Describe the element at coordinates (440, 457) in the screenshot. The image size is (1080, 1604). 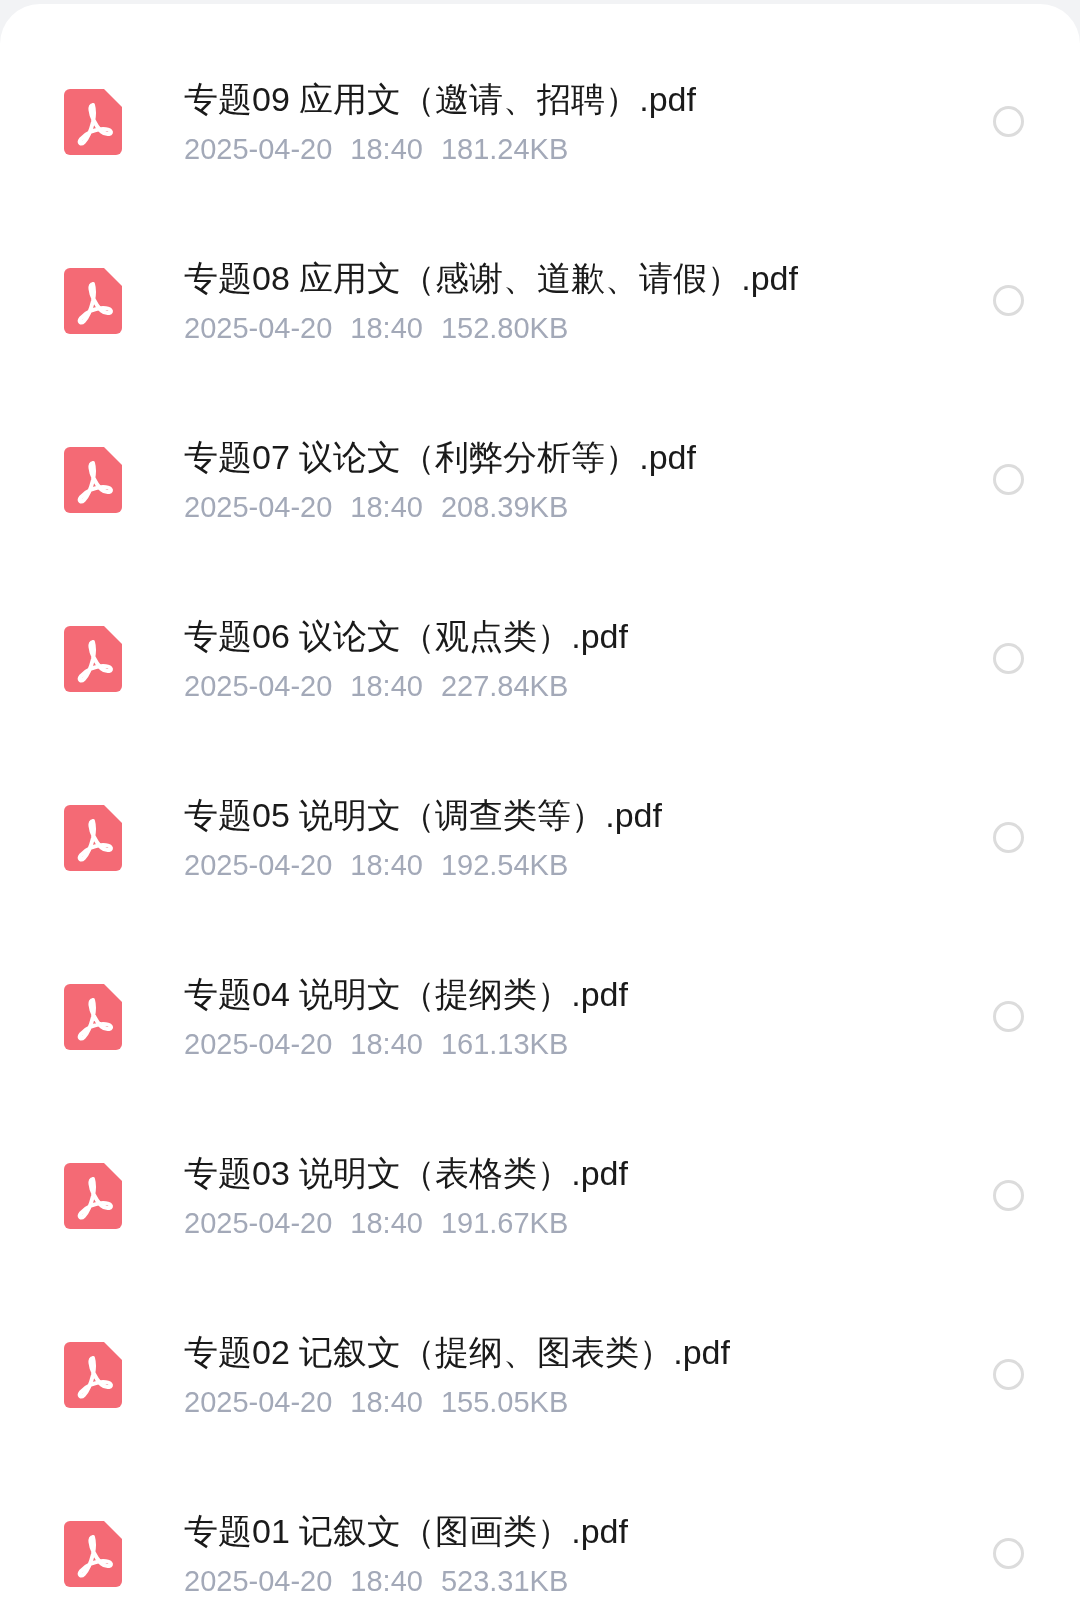
I see `file-name: 专题07 议论文（利弊分析等）.pdf` at that location.